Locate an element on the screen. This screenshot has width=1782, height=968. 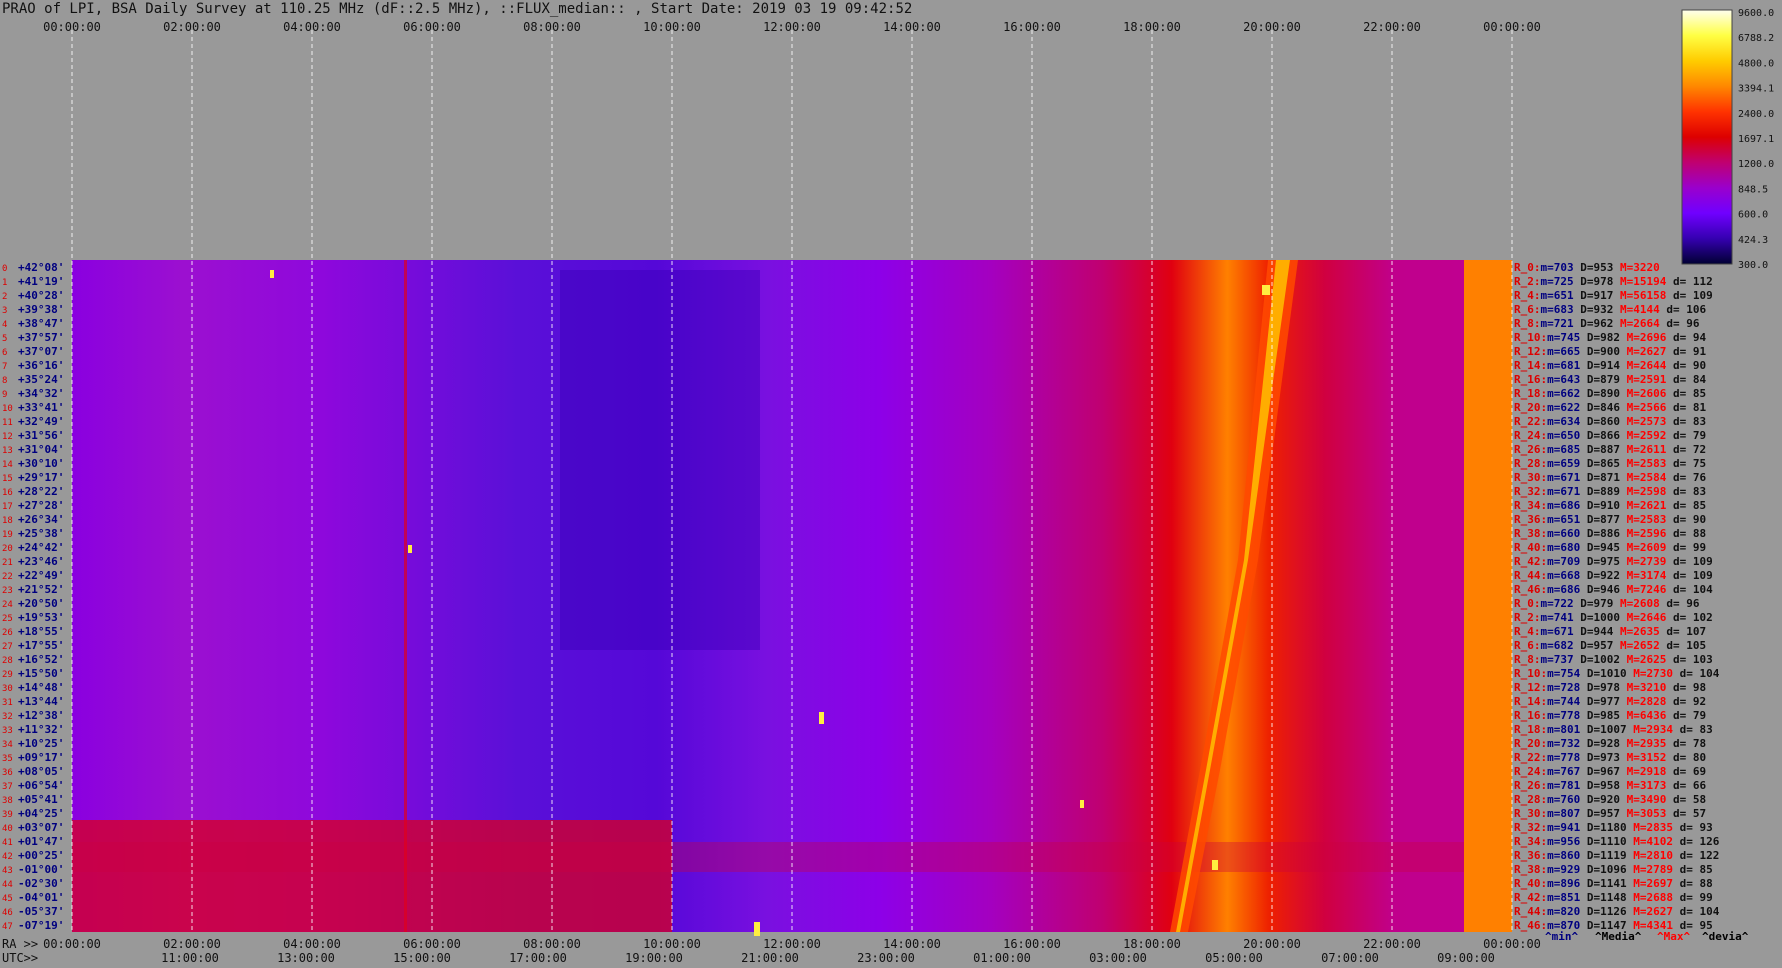
row-stat-part: 910 is located at coordinates (1610, 505).